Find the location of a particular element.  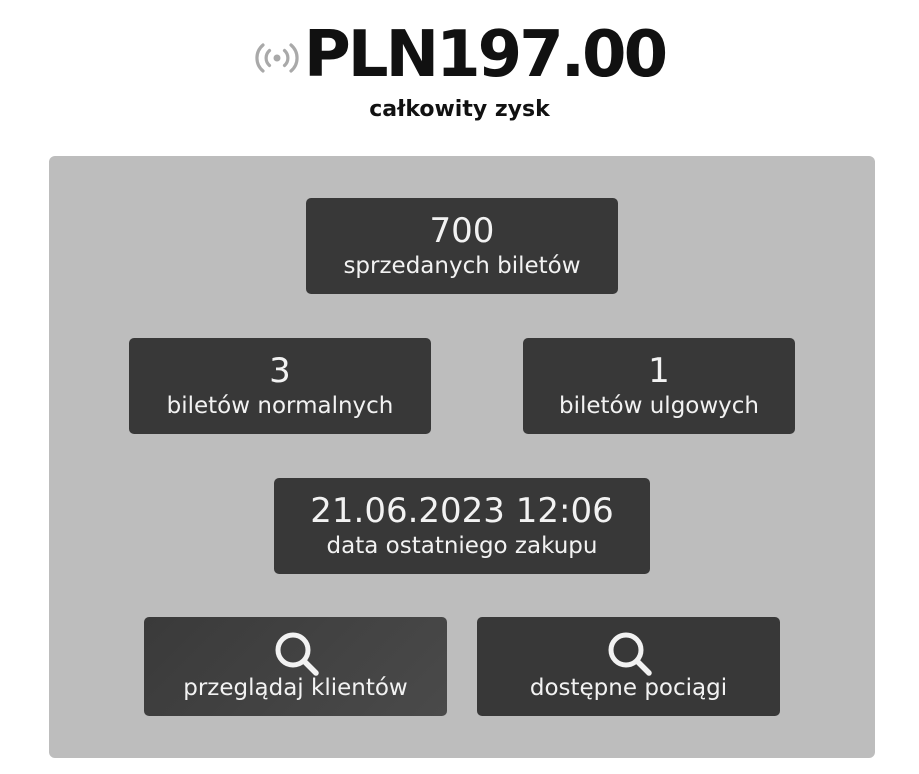

reduced-tickets-value: 1 is located at coordinates (659, 371).